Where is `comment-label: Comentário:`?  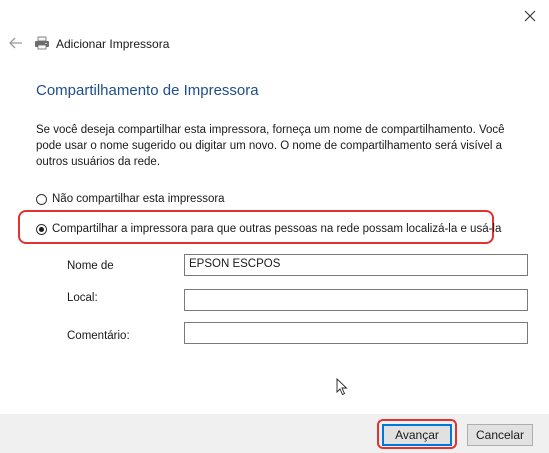
comment-label: Comentário: is located at coordinates (98, 336).